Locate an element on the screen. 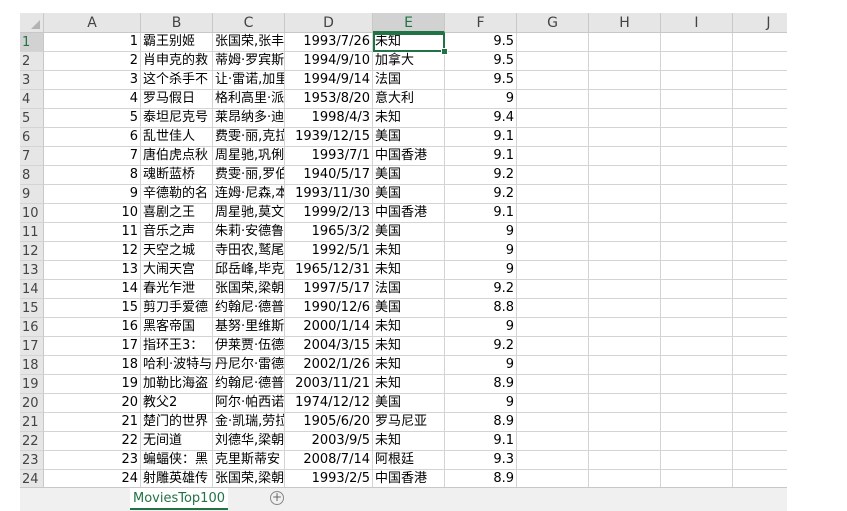  cell-d: 1992/5/1 is located at coordinates (329, 251).